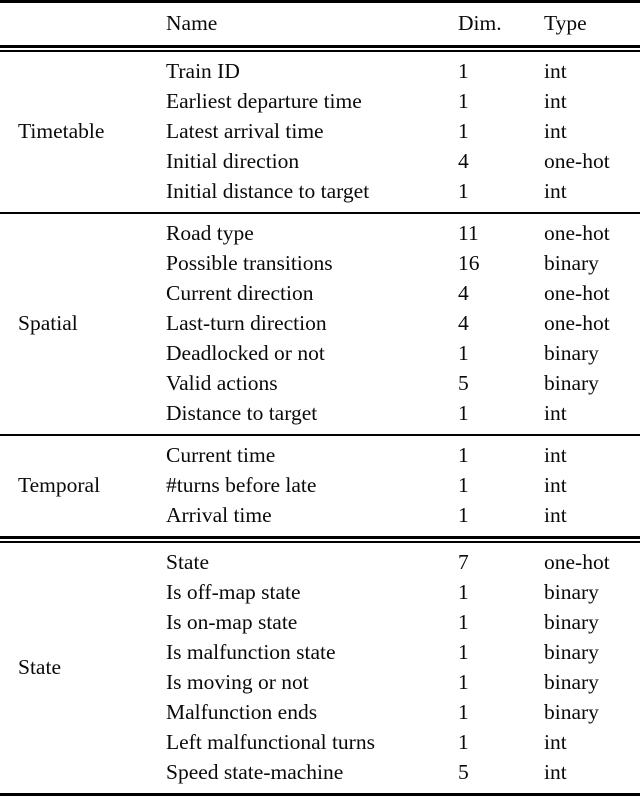 The width and height of the screenshot is (640, 796). What do you see at coordinates (233, 592) in the screenshot?
I see `feature-name-cell: Is off-map state` at bounding box center [233, 592].